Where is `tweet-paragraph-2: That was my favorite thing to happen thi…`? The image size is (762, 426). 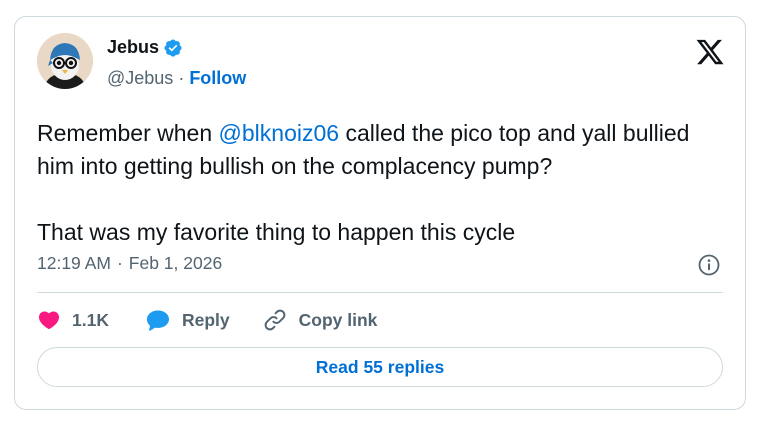 tweet-paragraph-2: That was my favorite thing to happen thi… is located at coordinates (276, 232).